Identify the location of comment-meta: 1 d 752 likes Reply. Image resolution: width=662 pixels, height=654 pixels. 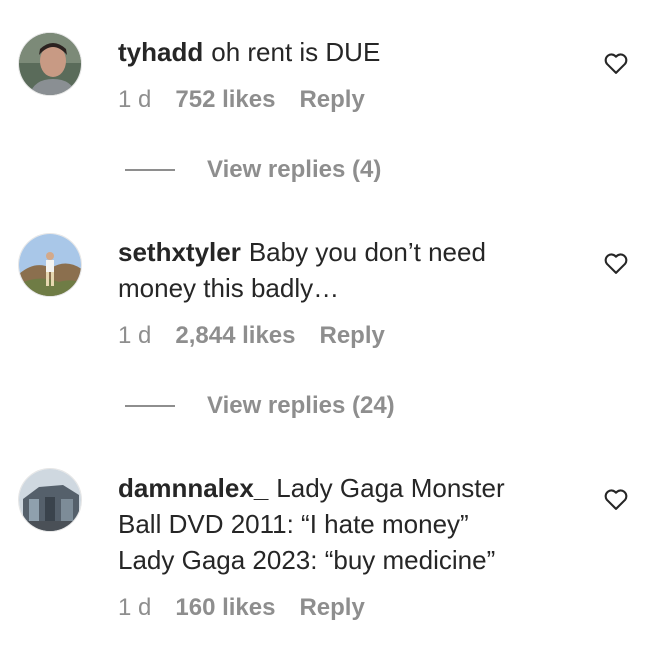
(241, 100).